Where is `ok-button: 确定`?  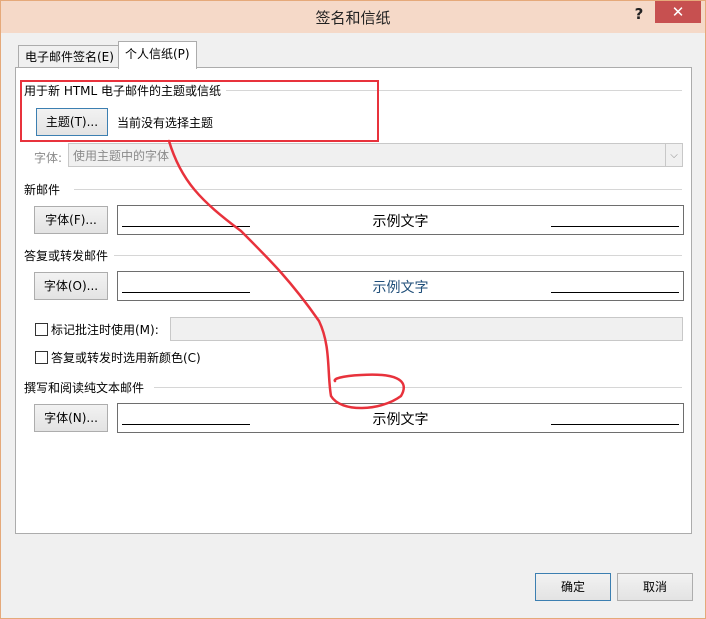
ok-button: 确定 is located at coordinates (573, 587).